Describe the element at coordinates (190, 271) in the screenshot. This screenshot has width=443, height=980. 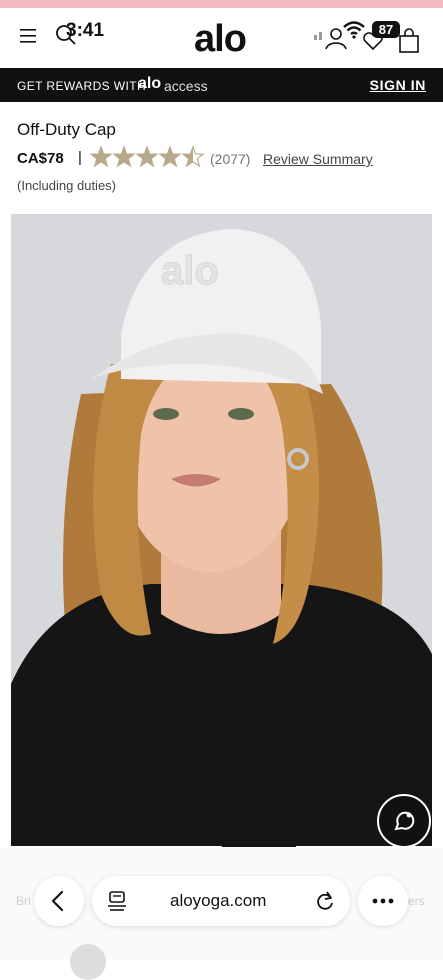
I see `svg-text: alo` at that location.